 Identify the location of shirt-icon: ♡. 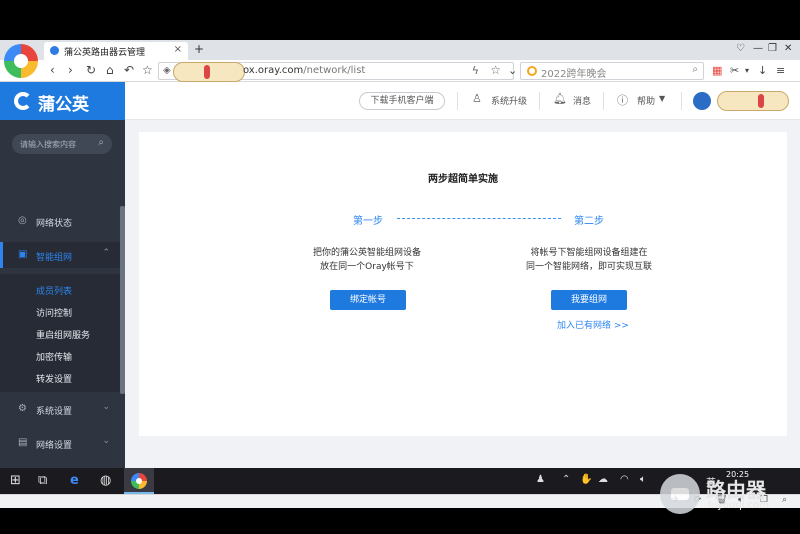
(740, 48).